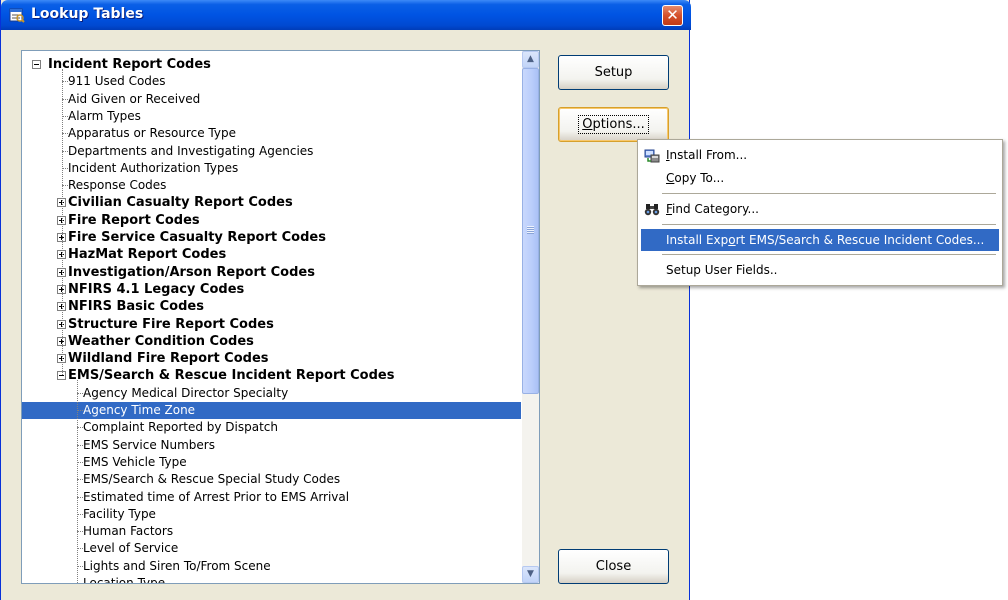  I want to click on tree-node-label: Complaint Reported by Dispatch, so click(181, 427).